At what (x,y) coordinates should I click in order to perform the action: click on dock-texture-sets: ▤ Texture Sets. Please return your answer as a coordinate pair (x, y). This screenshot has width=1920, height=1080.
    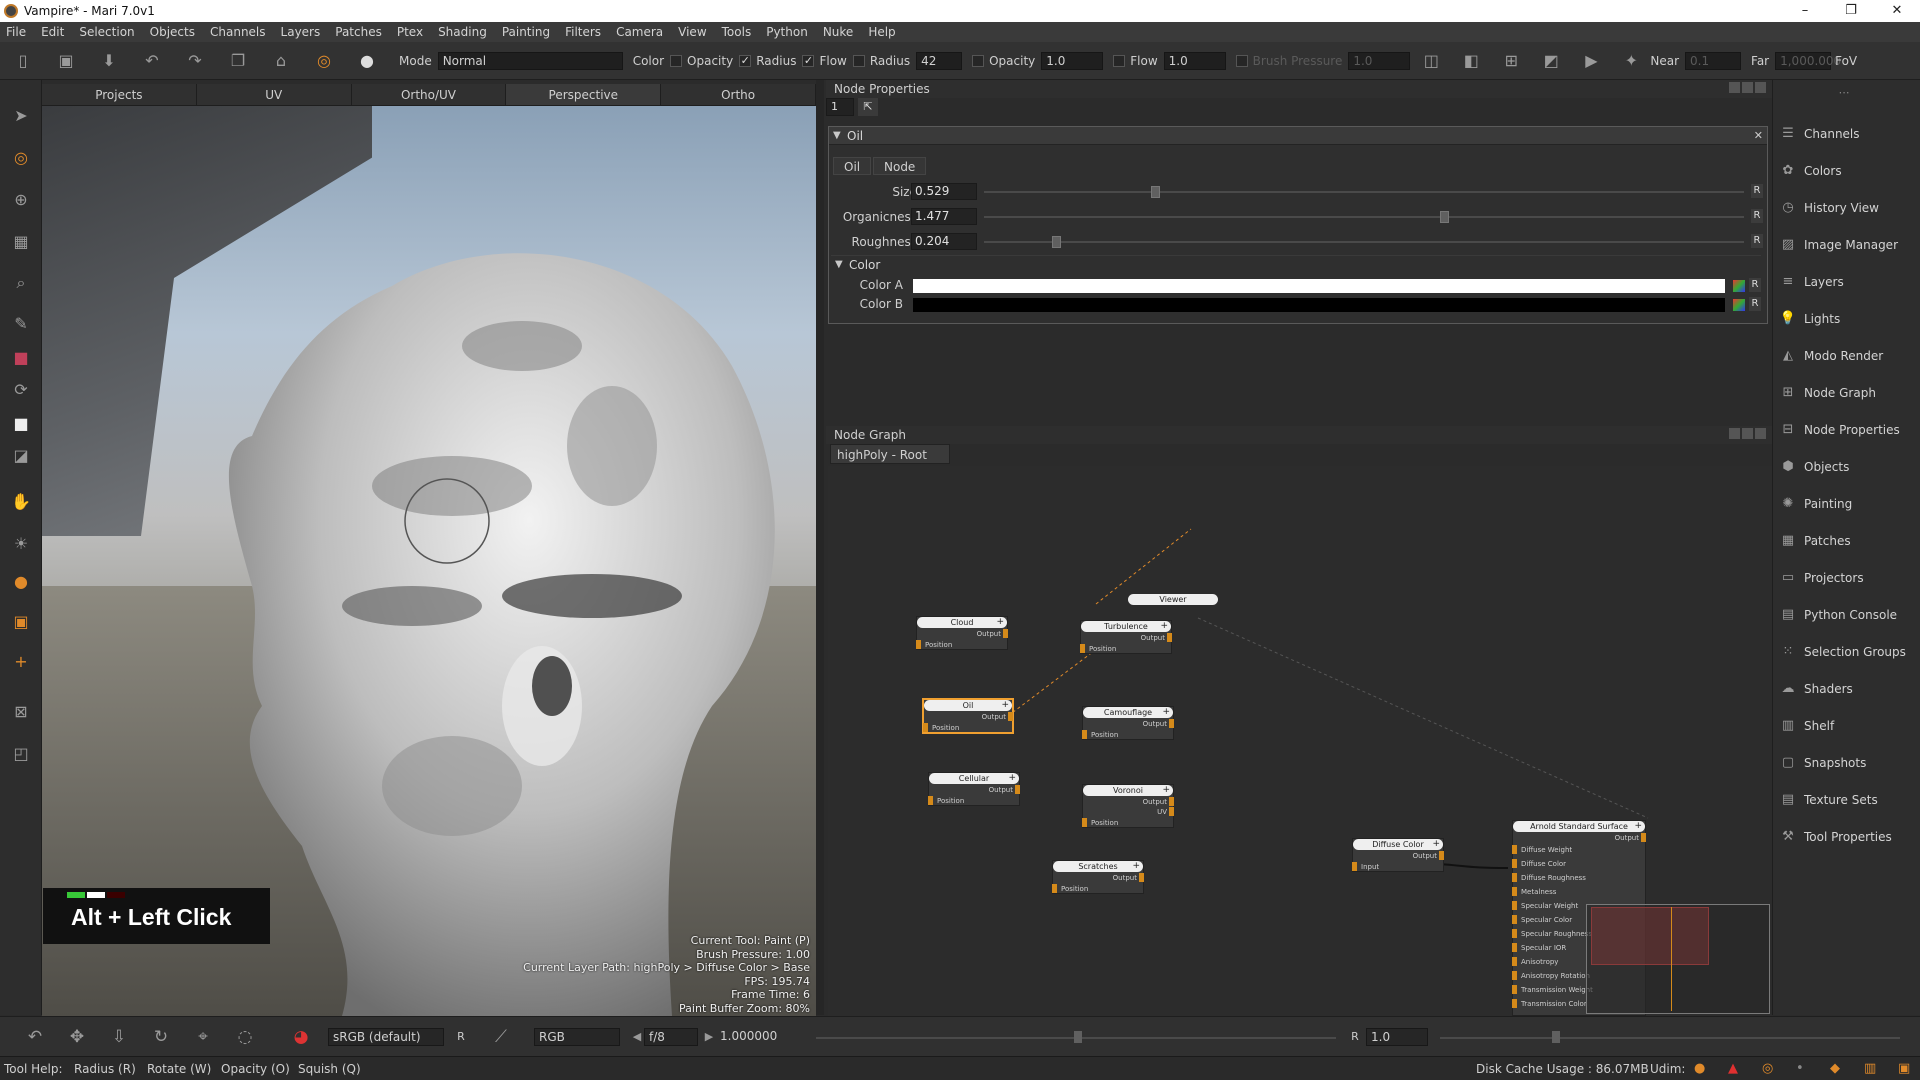
    Looking at the image, I should click on (1849, 800).